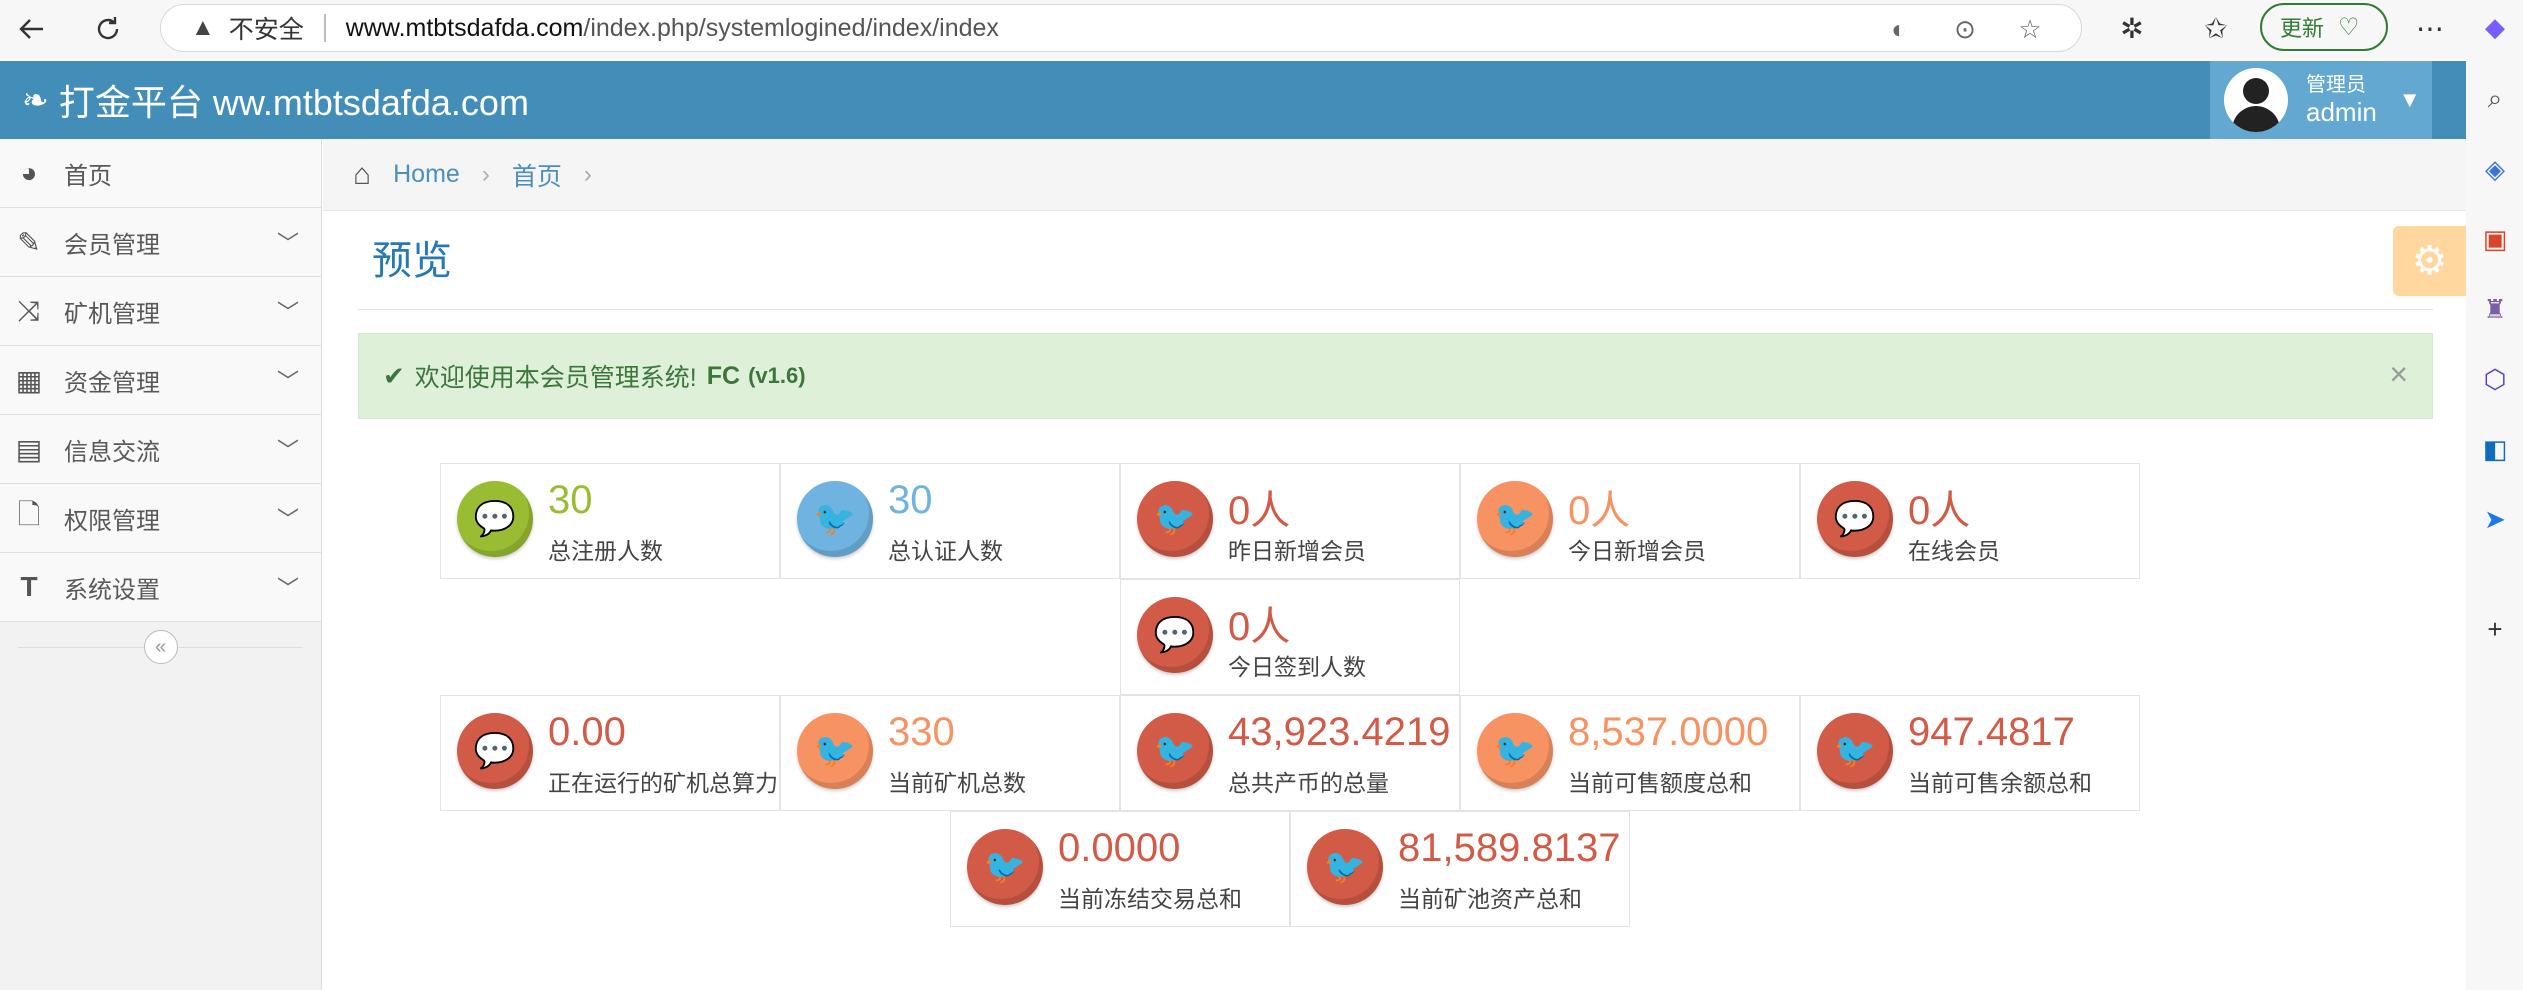 This screenshot has width=2523, height=990. What do you see at coordinates (950, 521) in the screenshot?
I see `stat-box: 🐦 30 总认证人数` at bounding box center [950, 521].